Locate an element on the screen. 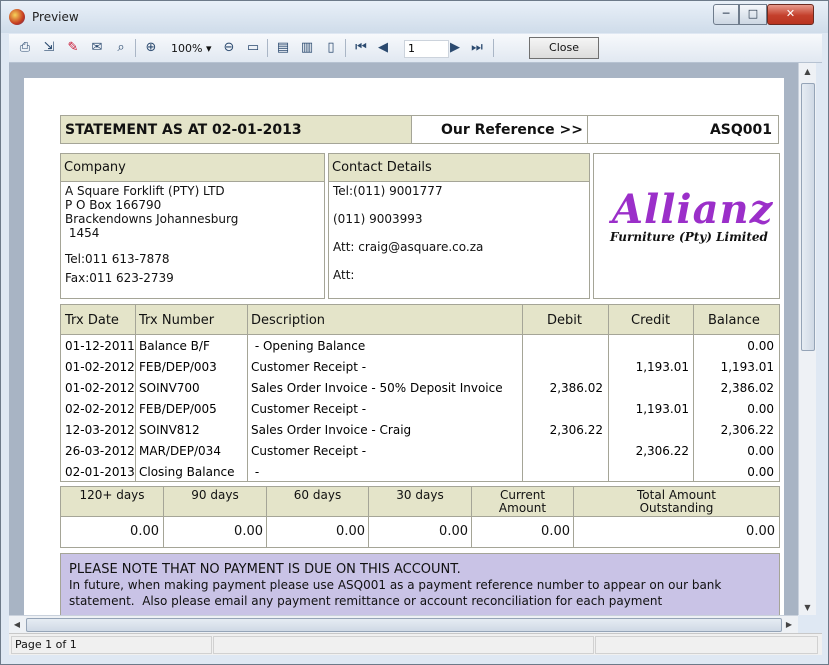 The image size is (829, 665). minimize-button: ─ is located at coordinates (726, 14).